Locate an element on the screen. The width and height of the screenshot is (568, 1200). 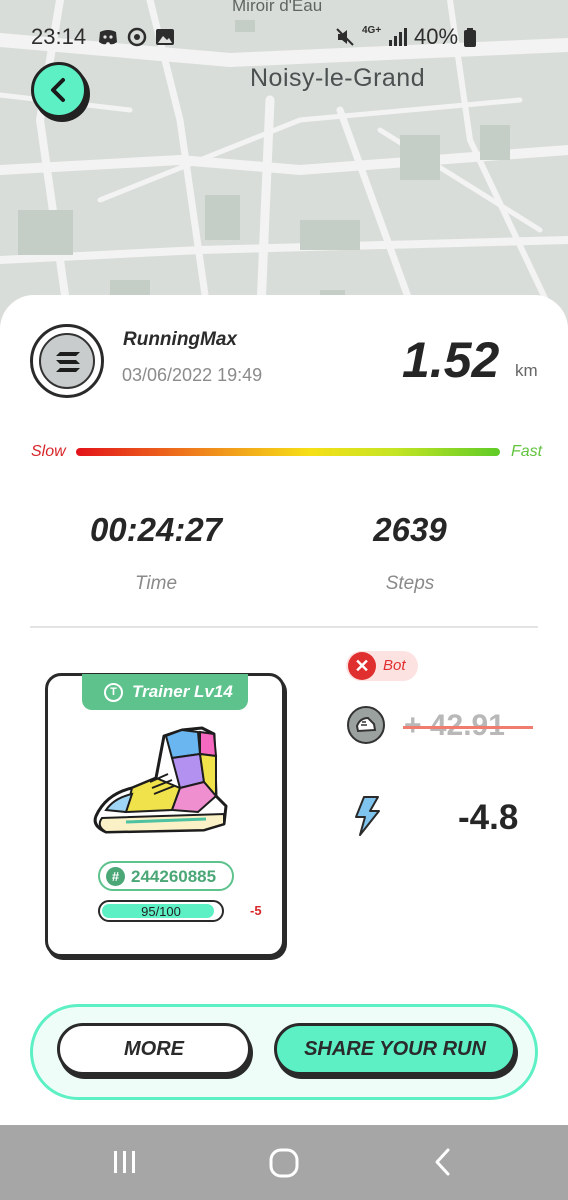
distance-unit: km is located at coordinates (526, 370).